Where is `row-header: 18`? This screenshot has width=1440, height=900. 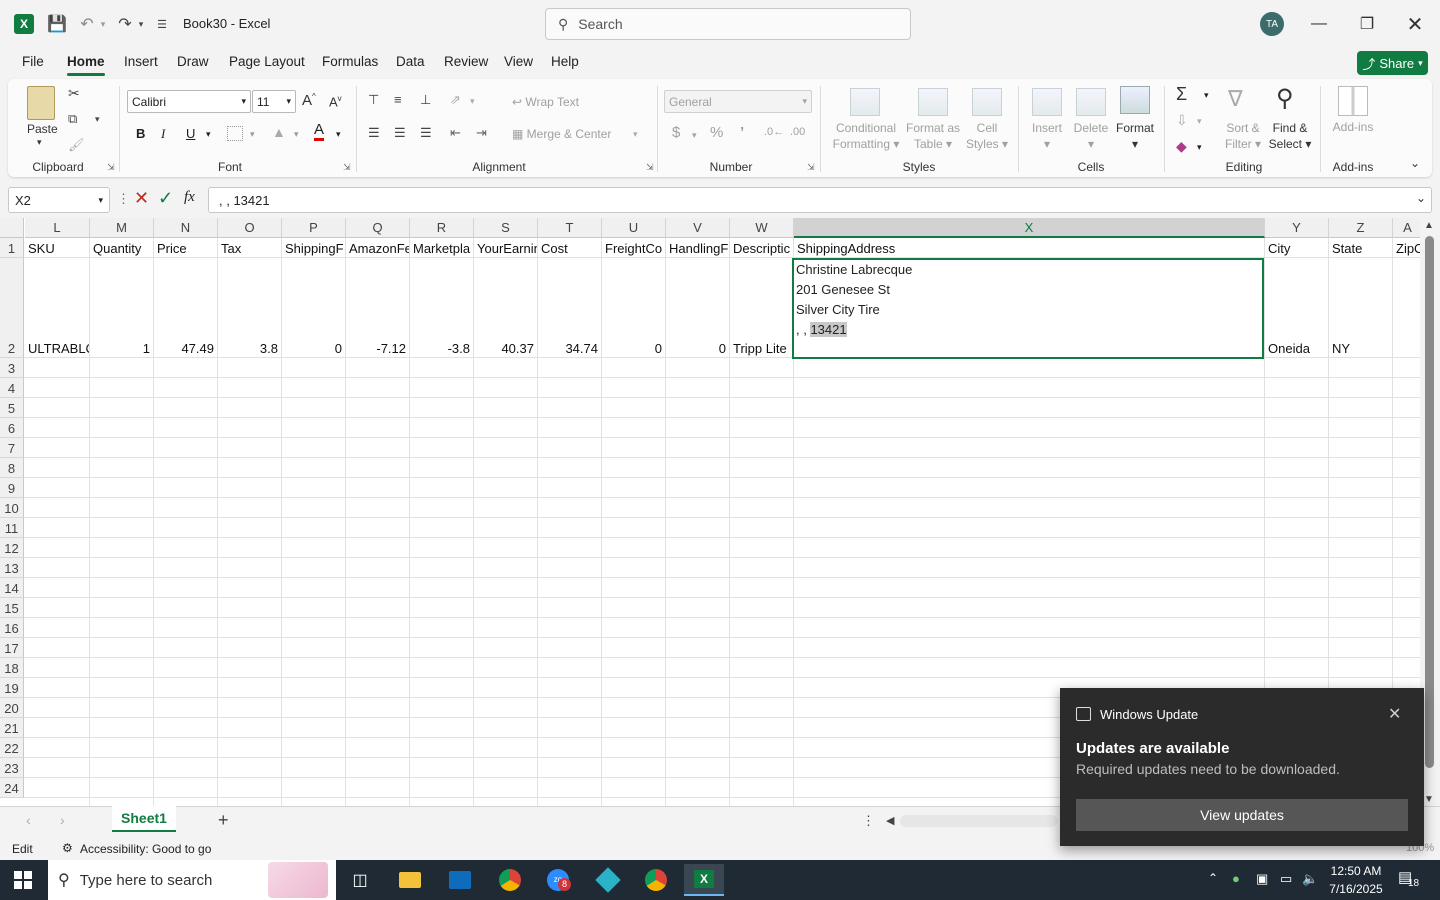
row-header: 18 is located at coordinates (12, 668).